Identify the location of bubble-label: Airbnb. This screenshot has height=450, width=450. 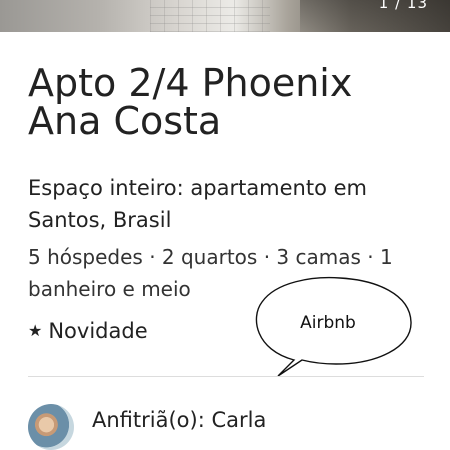
(328, 323).